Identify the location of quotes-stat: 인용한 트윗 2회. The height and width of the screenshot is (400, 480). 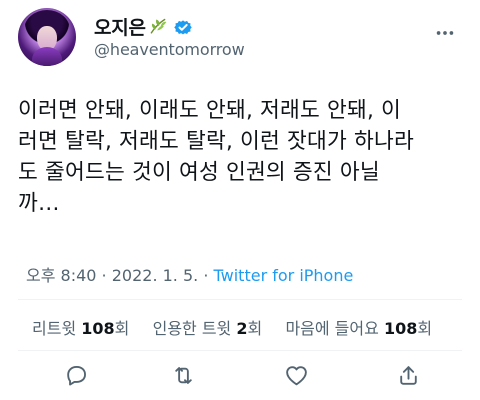
(210, 328).